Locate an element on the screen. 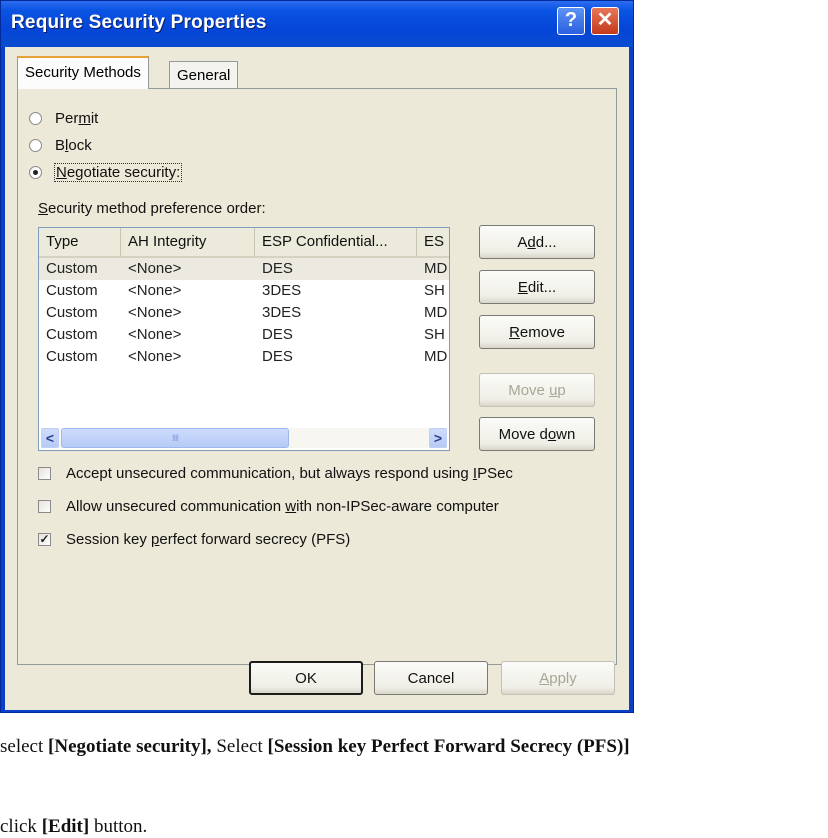 This screenshot has height=838, width=828. radio-block: Block is located at coordinates (60, 145).